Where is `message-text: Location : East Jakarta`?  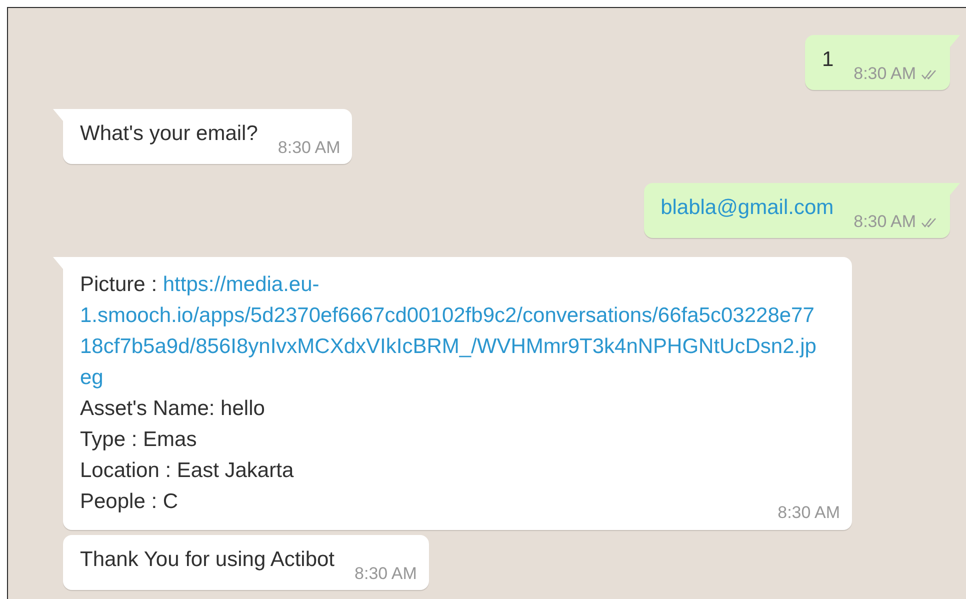 message-text: Location : East Jakarta is located at coordinates (187, 471).